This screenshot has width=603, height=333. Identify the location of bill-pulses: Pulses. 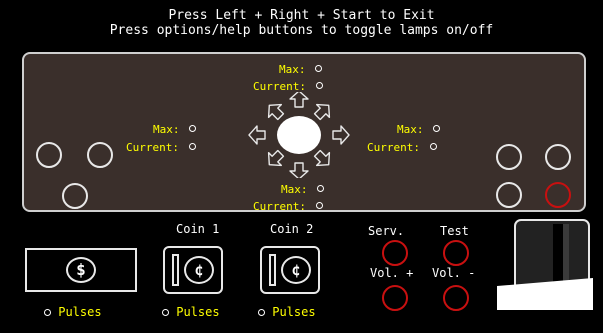
(73, 312).